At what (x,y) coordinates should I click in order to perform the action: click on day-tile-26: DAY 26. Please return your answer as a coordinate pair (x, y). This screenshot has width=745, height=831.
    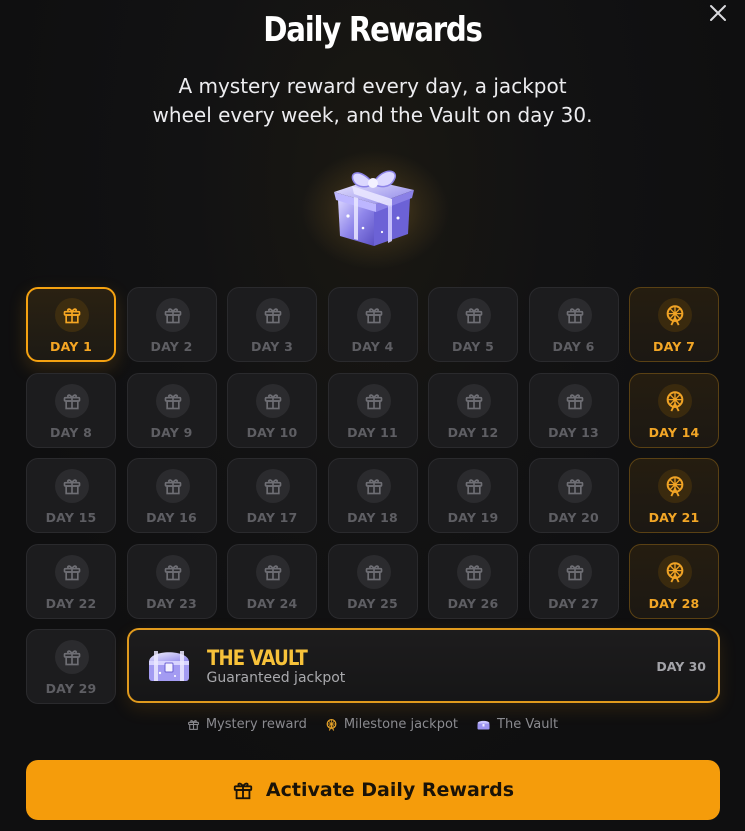
    Looking at the image, I should click on (473, 581).